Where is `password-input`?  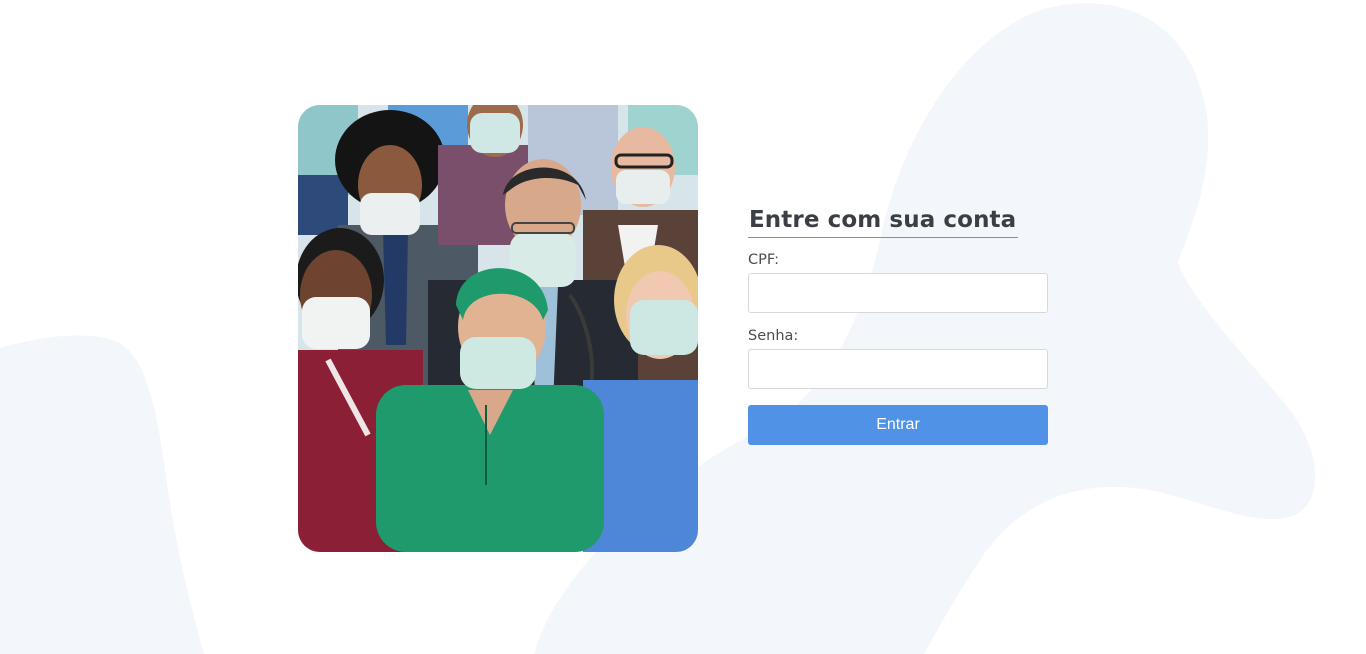
password-input is located at coordinates (898, 369).